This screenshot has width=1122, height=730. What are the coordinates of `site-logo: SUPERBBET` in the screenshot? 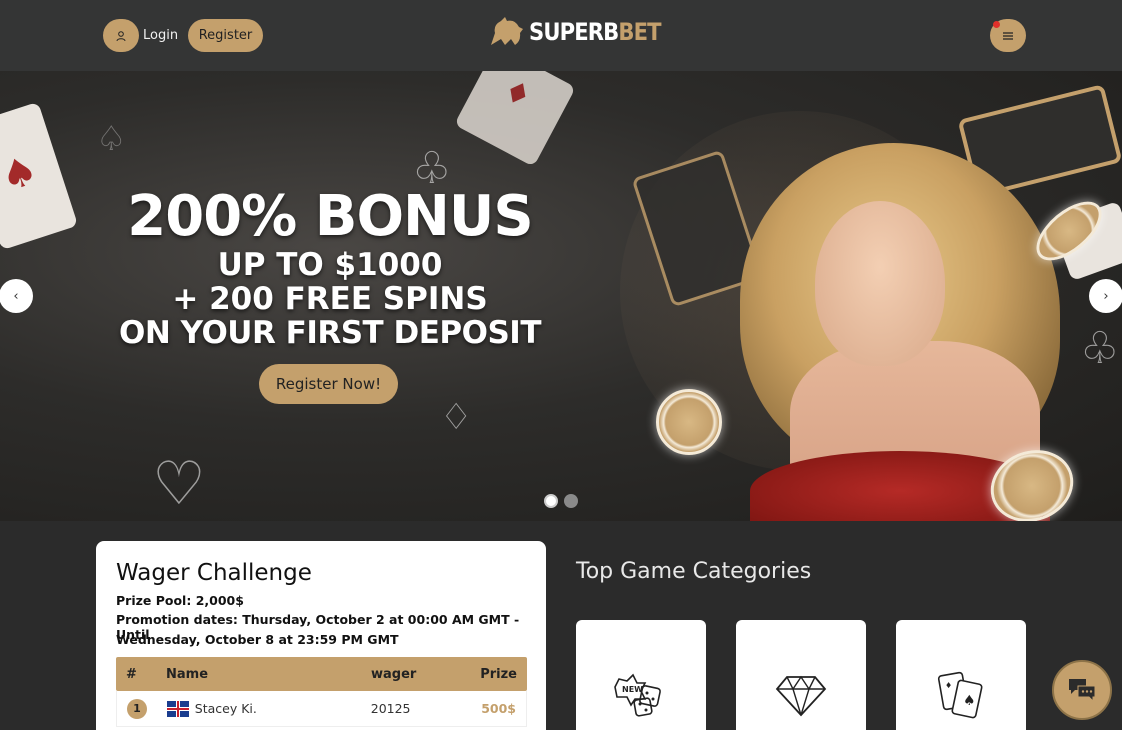 It's located at (583, 32).